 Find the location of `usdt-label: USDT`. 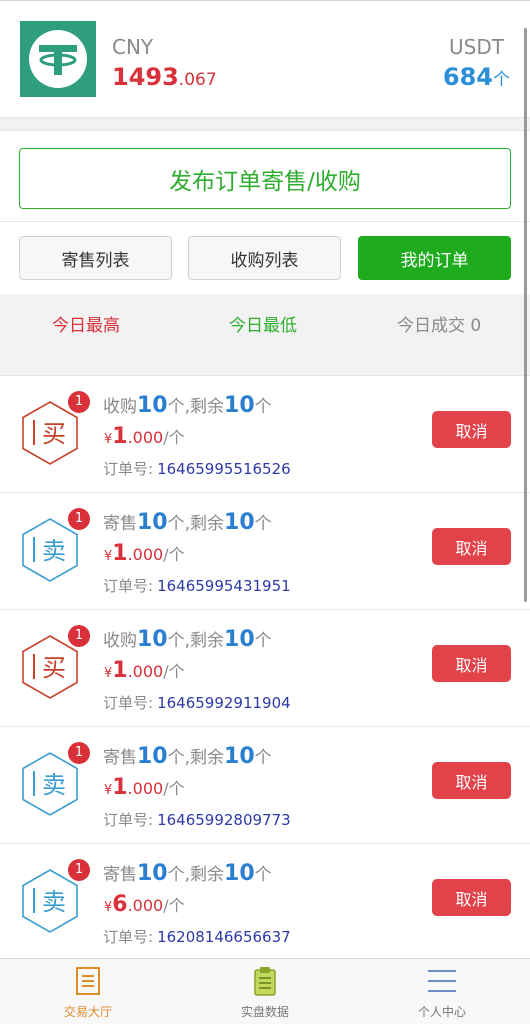

usdt-label: USDT is located at coordinates (476, 47).